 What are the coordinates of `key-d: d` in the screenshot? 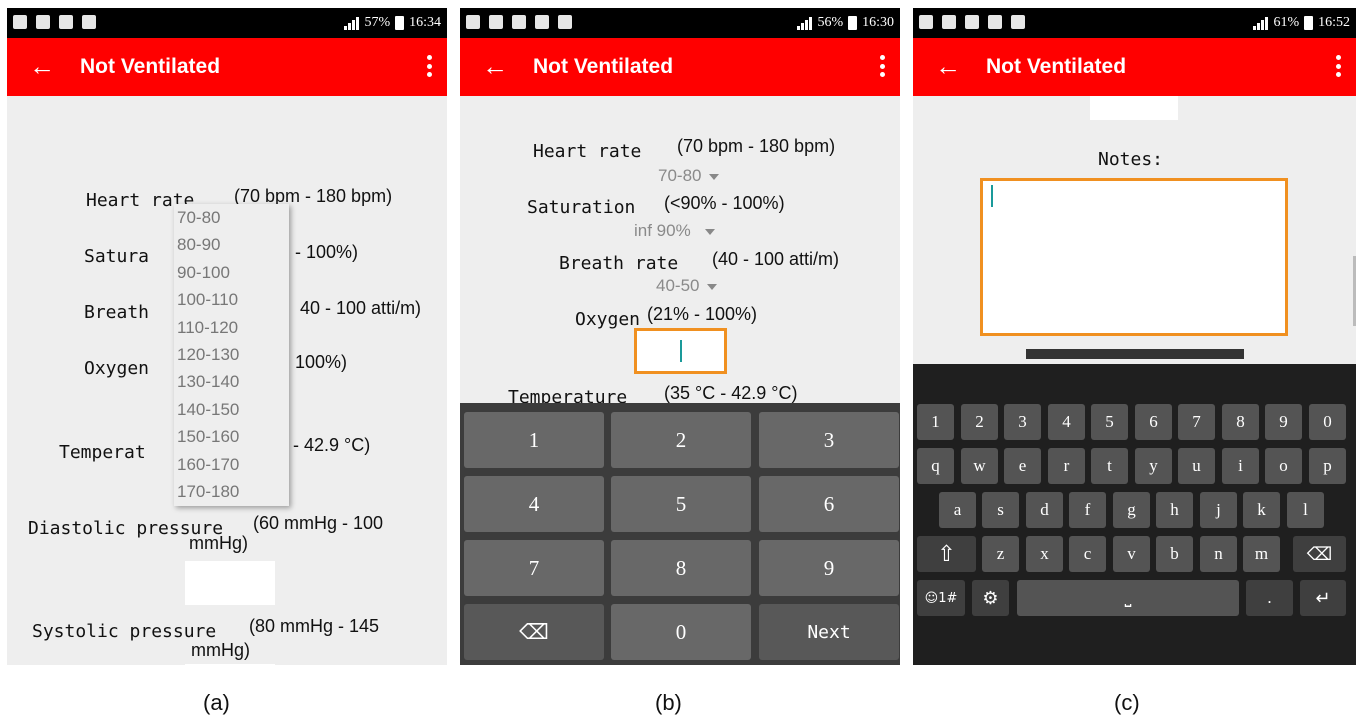 It's located at (1044, 510).